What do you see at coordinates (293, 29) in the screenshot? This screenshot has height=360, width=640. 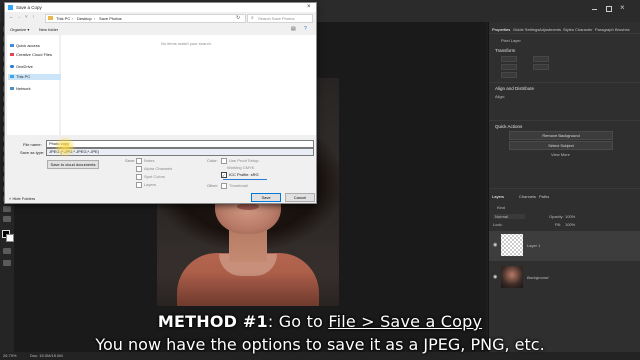 I see `view-options-icon: ▤` at bounding box center [293, 29].